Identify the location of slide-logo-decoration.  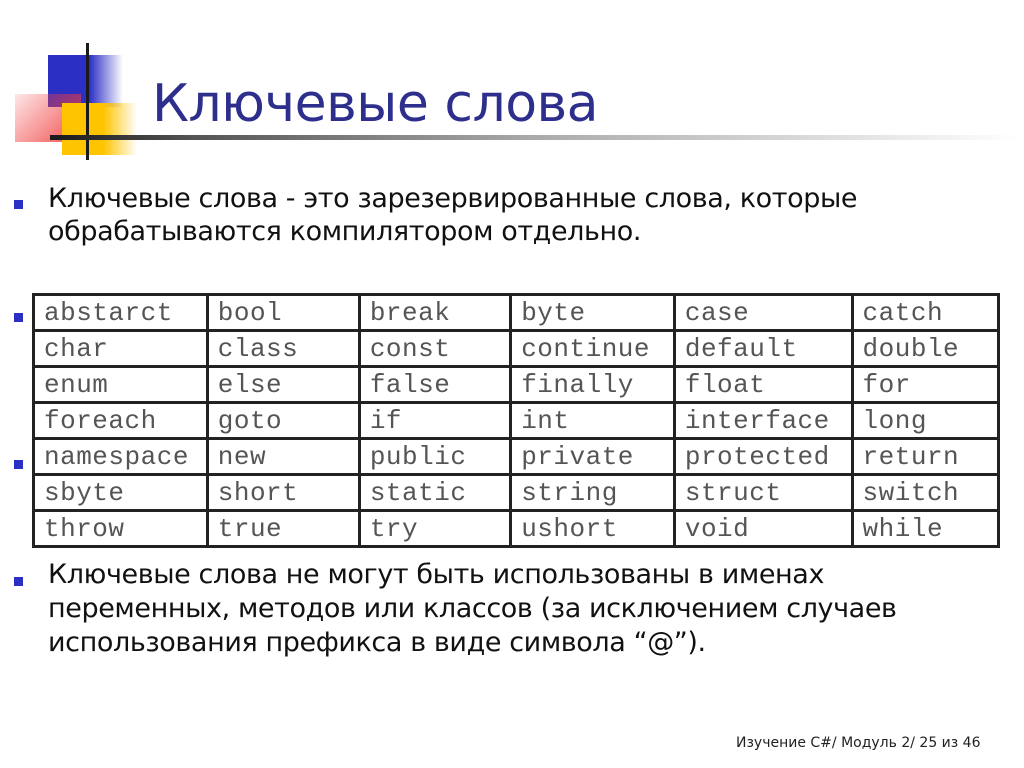
(80, 85).